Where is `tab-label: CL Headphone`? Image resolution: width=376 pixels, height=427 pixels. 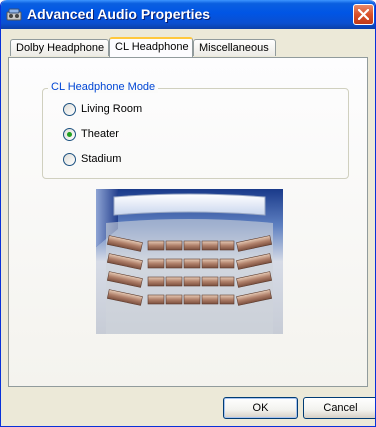
tab-label: CL Headphone is located at coordinates (152, 47).